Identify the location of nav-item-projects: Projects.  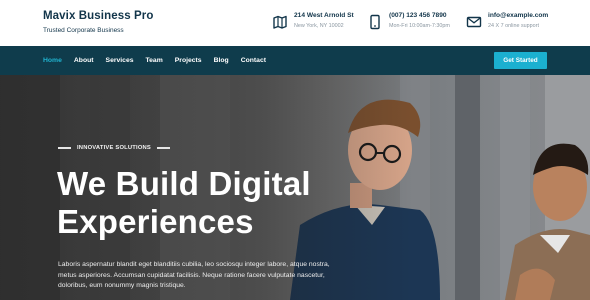
(188, 60).